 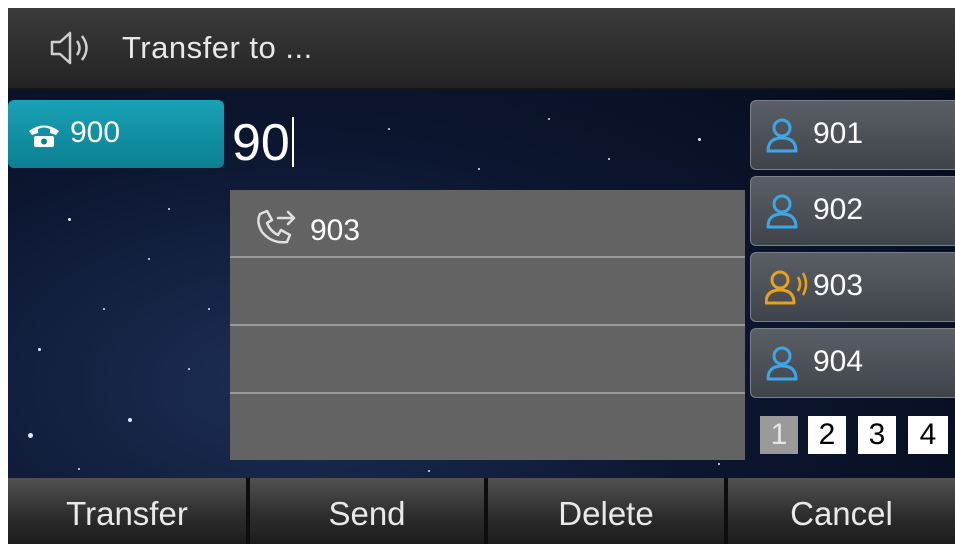 What do you see at coordinates (928, 435) in the screenshot?
I see `page-4-button: 4` at bounding box center [928, 435].